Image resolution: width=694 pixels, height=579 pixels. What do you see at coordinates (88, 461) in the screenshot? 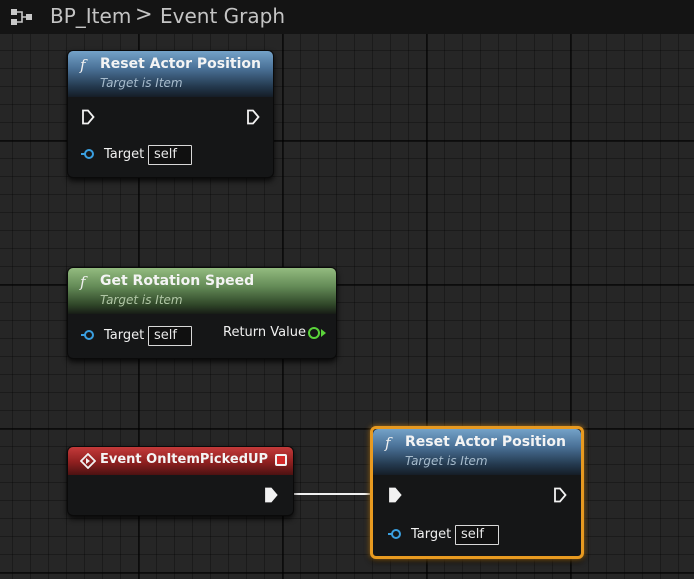
I see `event-diamond-icon` at bounding box center [88, 461].